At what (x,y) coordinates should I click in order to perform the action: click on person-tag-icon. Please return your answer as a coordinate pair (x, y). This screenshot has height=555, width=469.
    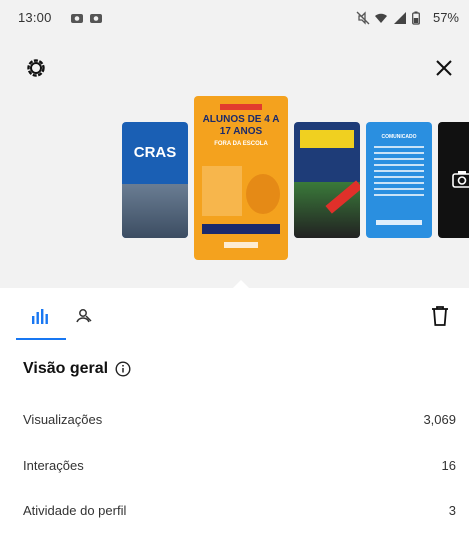
    Looking at the image, I should click on (84, 316).